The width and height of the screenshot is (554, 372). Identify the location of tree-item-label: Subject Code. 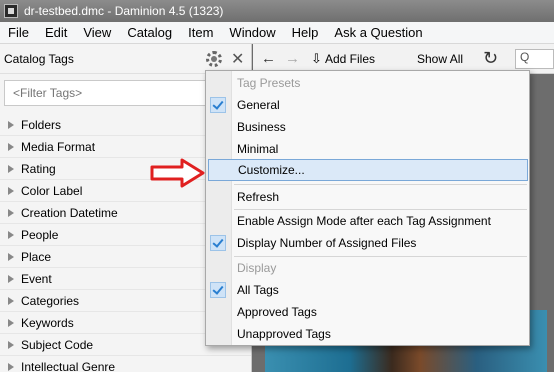
(57, 344).